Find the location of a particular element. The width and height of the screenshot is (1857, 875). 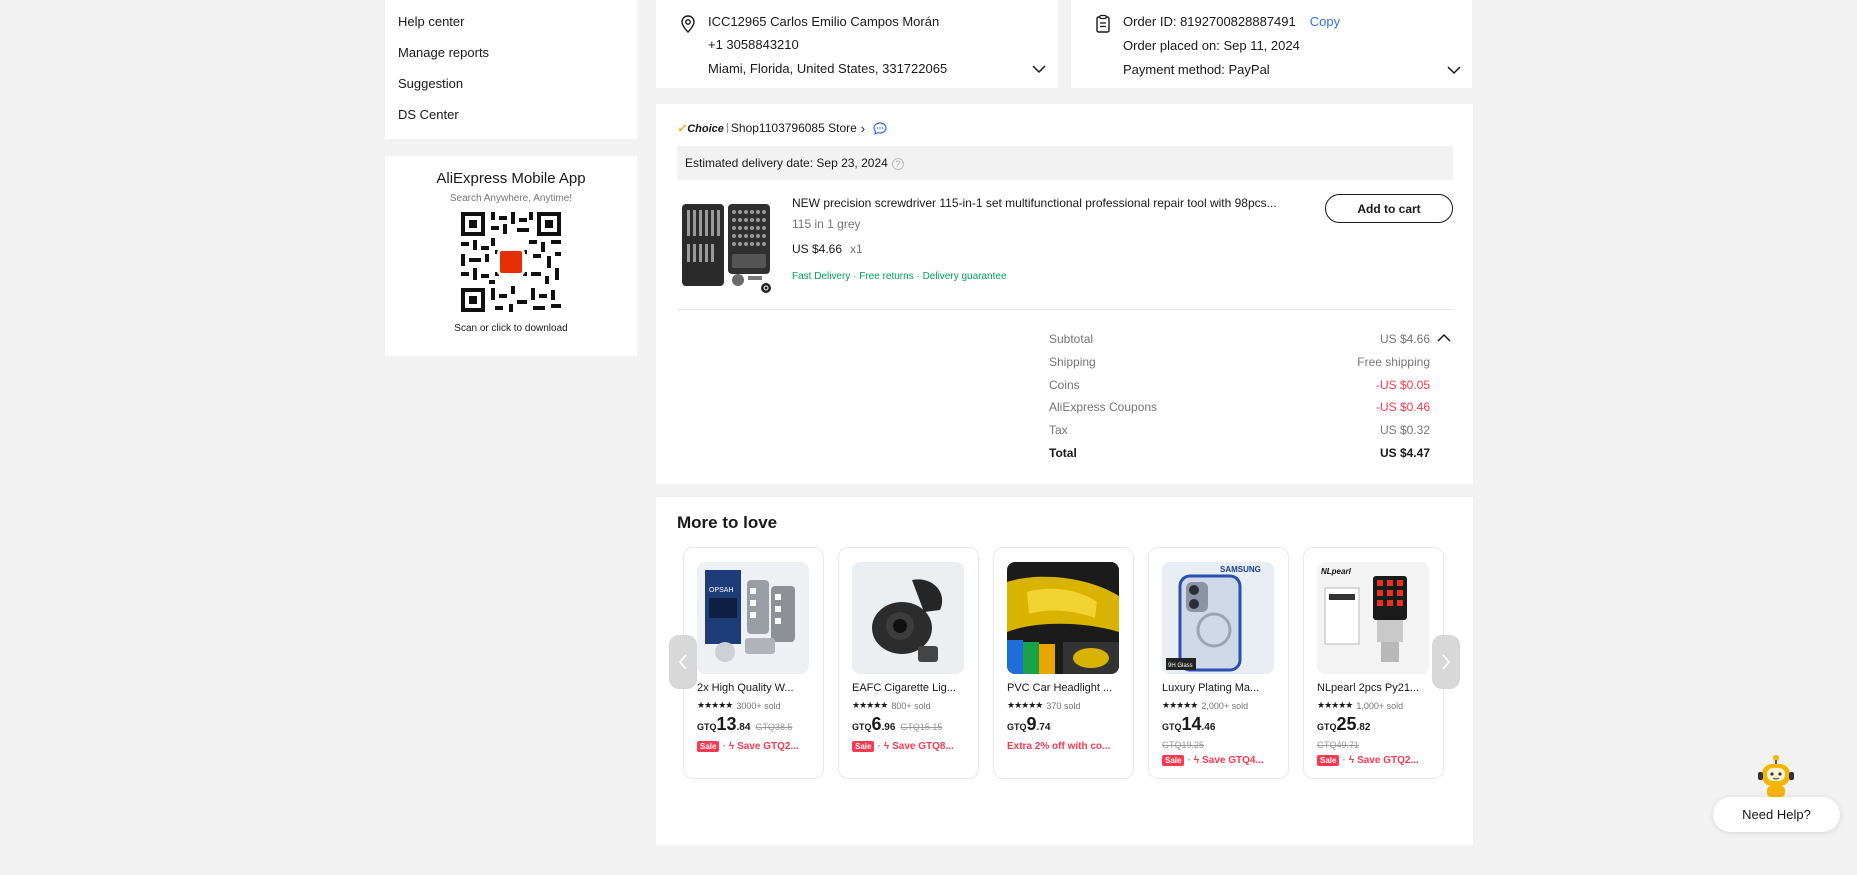

chevron-left-icon is located at coordinates (682, 662).